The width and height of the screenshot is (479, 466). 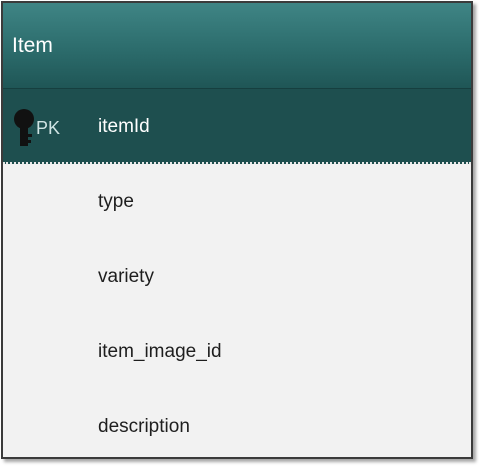 I want to click on attribute-name: type, so click(x=116, y=201).